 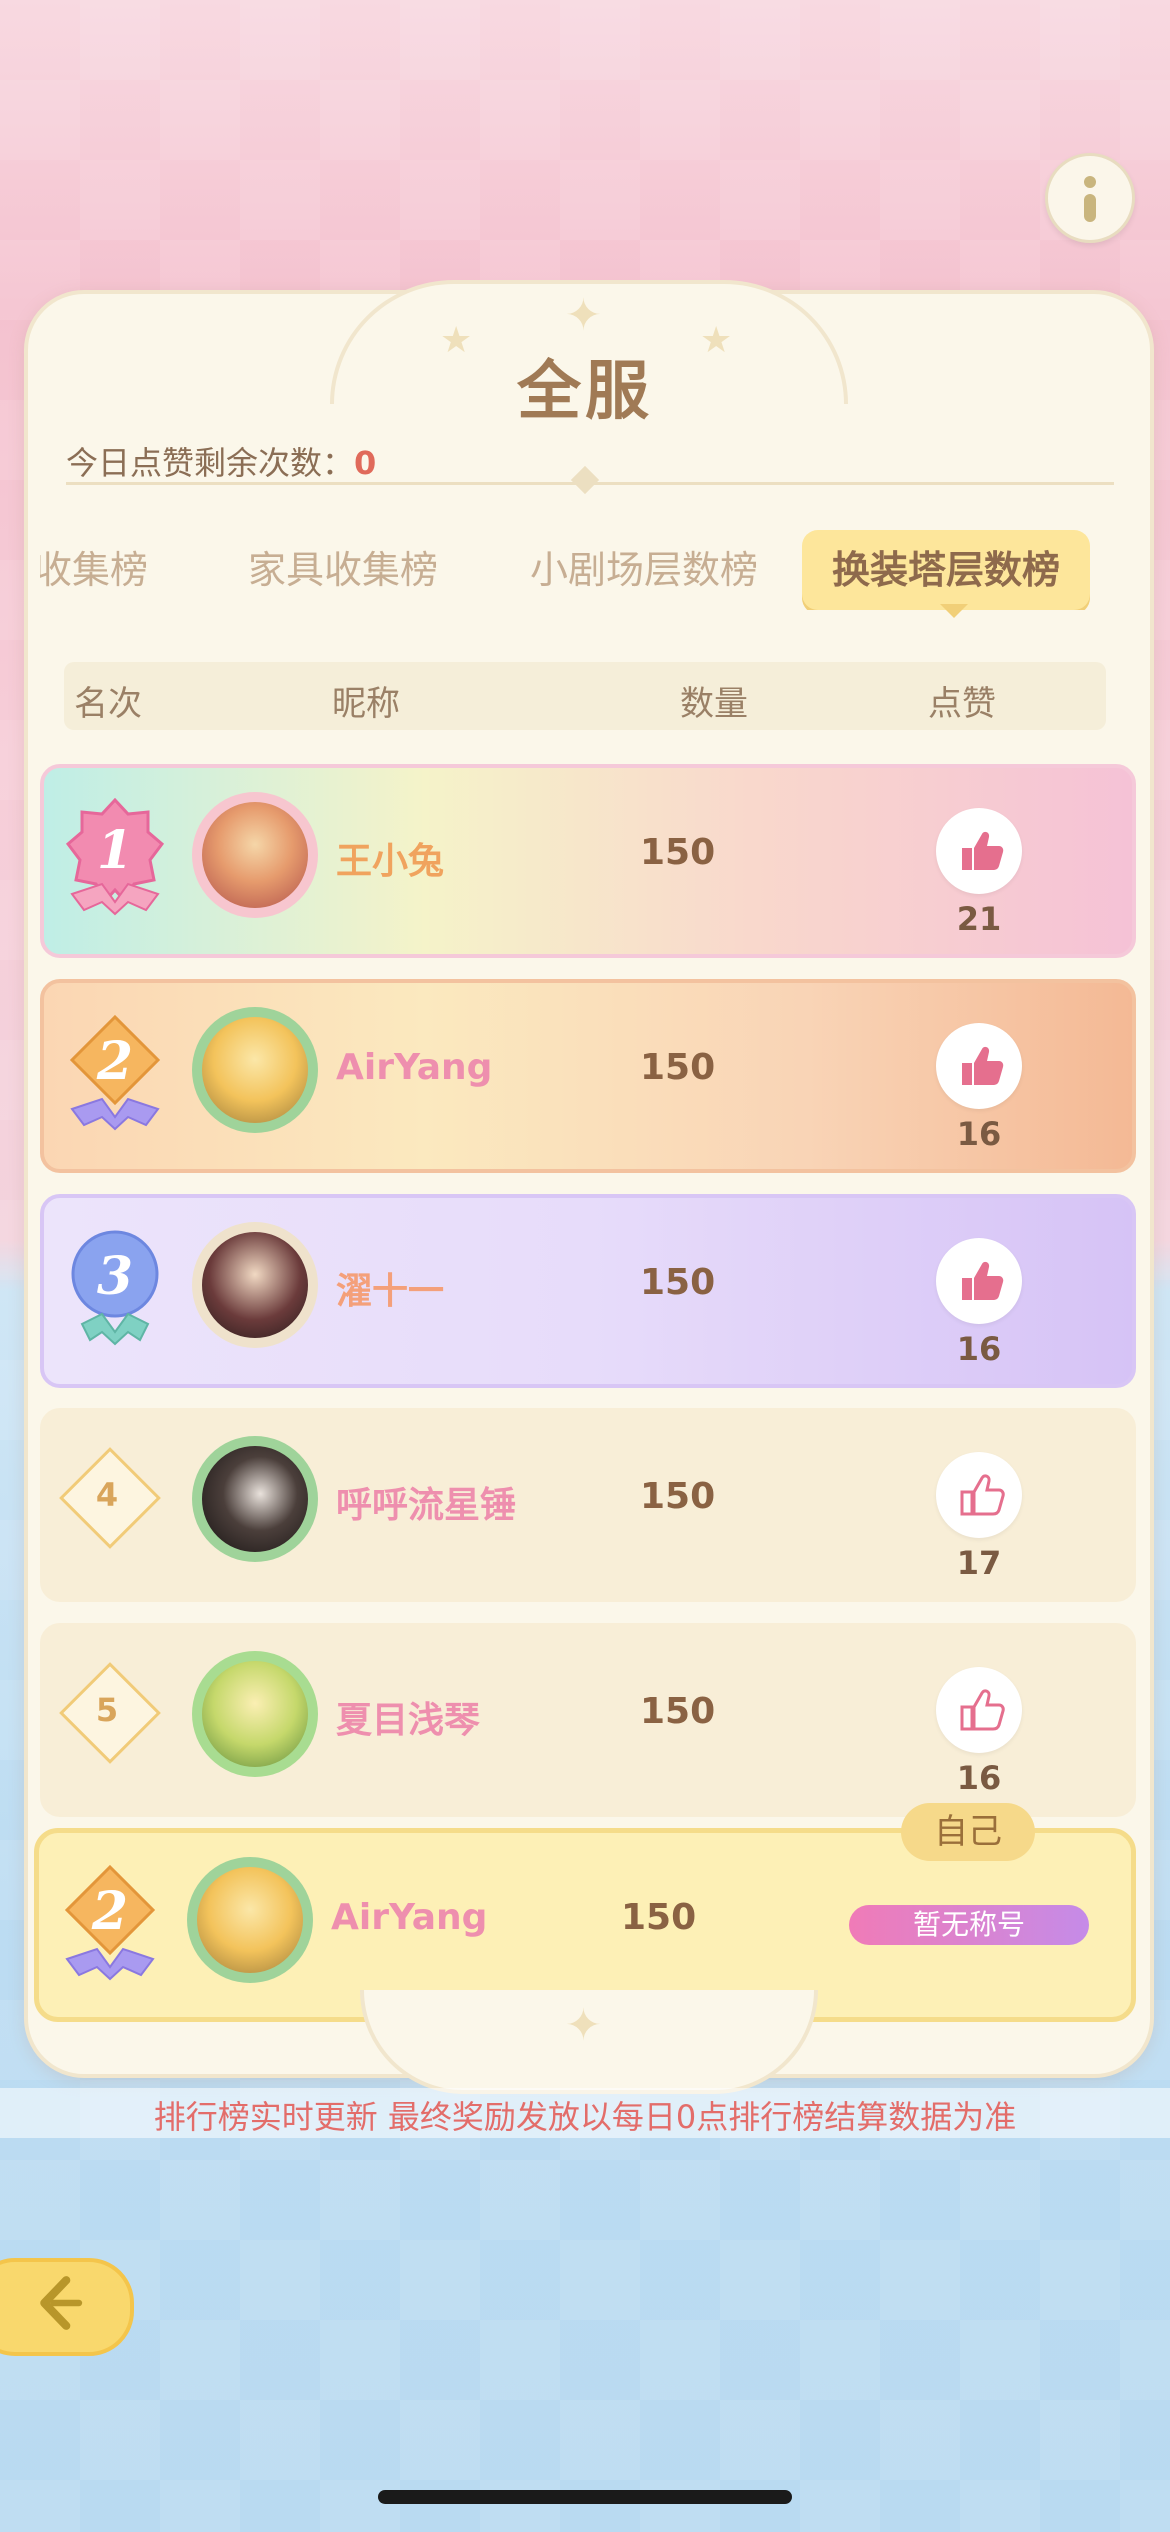 I want to click on like-count: 17, so click(x=979, y=1563).